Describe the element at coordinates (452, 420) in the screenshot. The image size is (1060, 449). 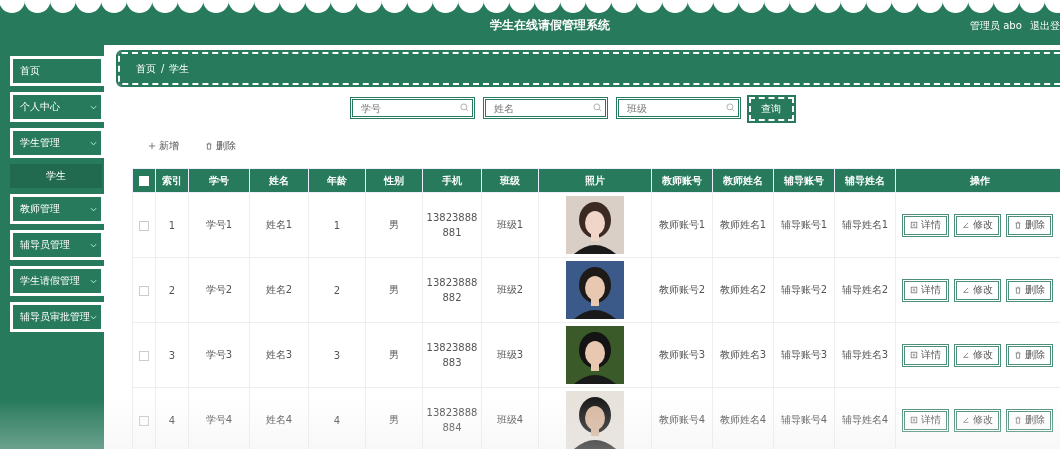
I see `table-cell-text: 13823888884` at that location.